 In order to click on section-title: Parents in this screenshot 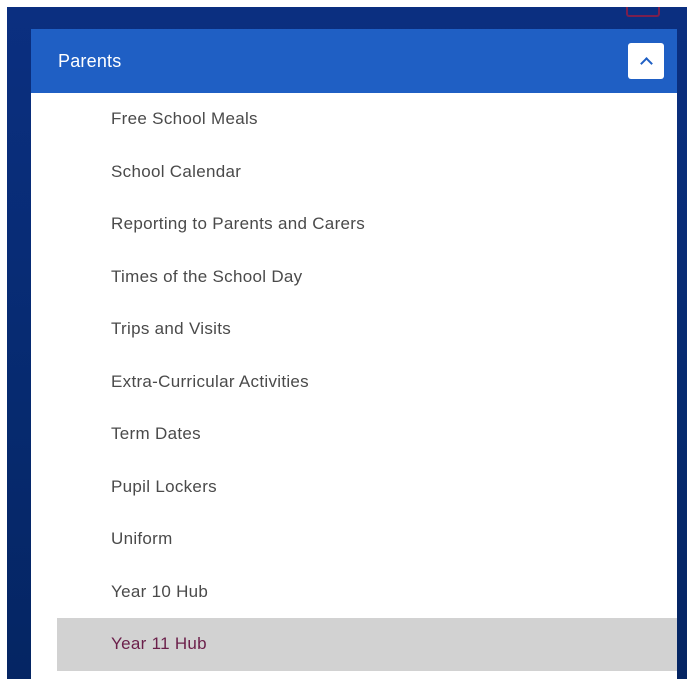, I will do `click(90, 60)`.